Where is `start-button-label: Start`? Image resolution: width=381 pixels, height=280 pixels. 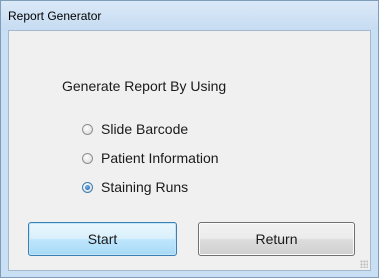 start-button-label: Start is located at coordinates (102, 239).